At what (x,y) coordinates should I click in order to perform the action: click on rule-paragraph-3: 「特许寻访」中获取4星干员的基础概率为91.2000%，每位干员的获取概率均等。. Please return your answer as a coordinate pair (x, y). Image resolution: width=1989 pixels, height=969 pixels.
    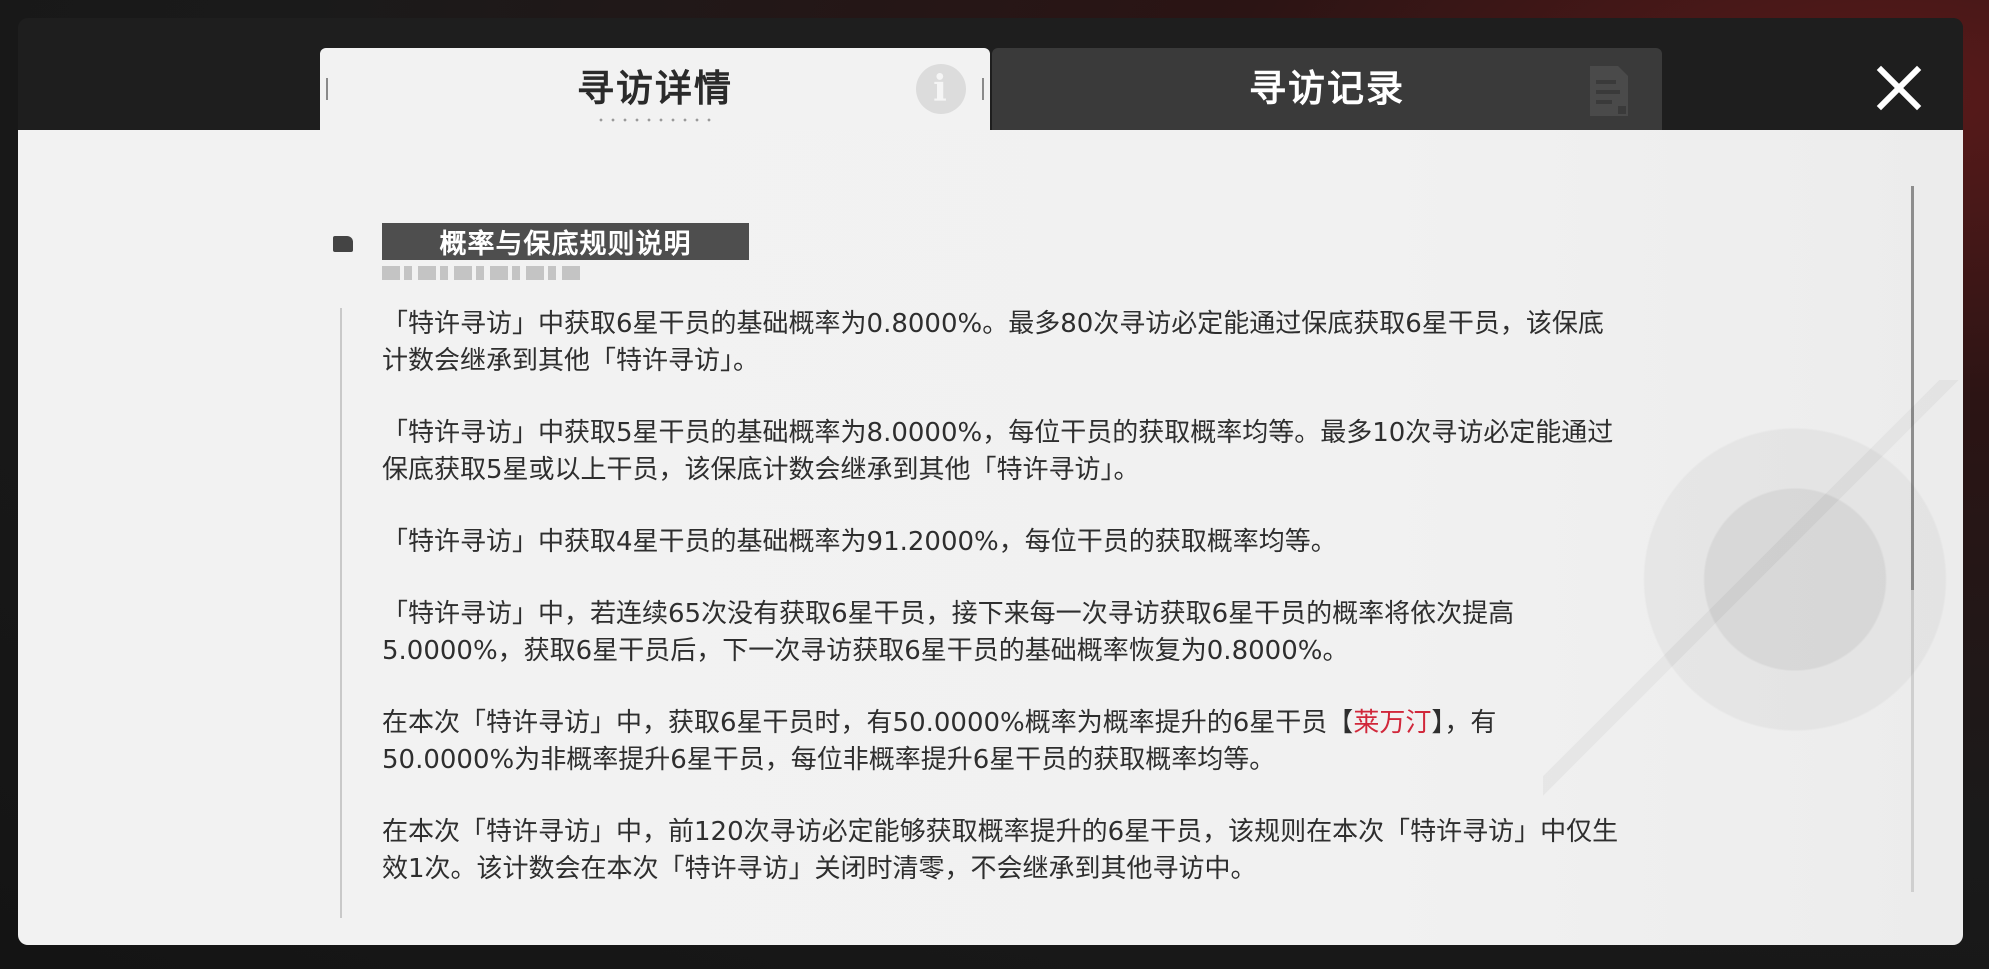
    Looking at the image, I should click on (859, 542).